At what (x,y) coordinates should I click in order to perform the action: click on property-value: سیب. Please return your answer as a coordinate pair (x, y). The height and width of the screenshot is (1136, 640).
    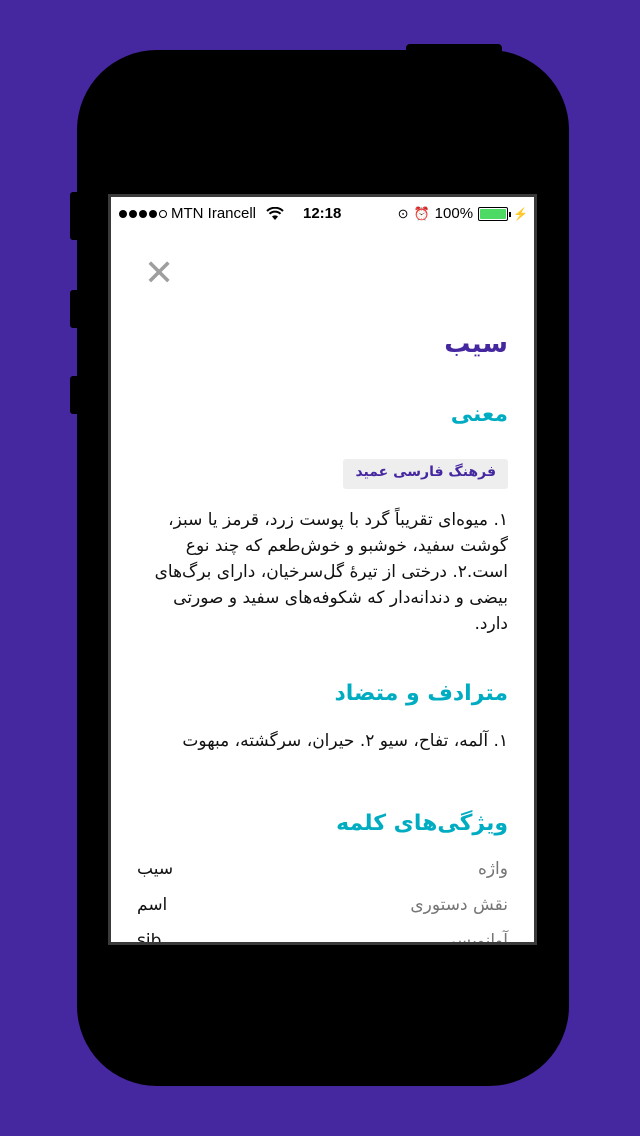
    Looking at the image, I should click on (155, 869).